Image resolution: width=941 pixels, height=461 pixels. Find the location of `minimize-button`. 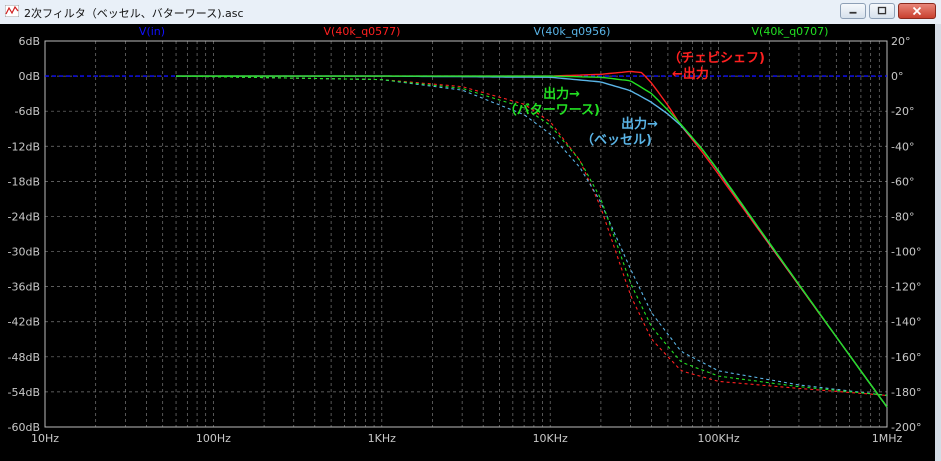

minimize-button is located at coordinates (853, 11).